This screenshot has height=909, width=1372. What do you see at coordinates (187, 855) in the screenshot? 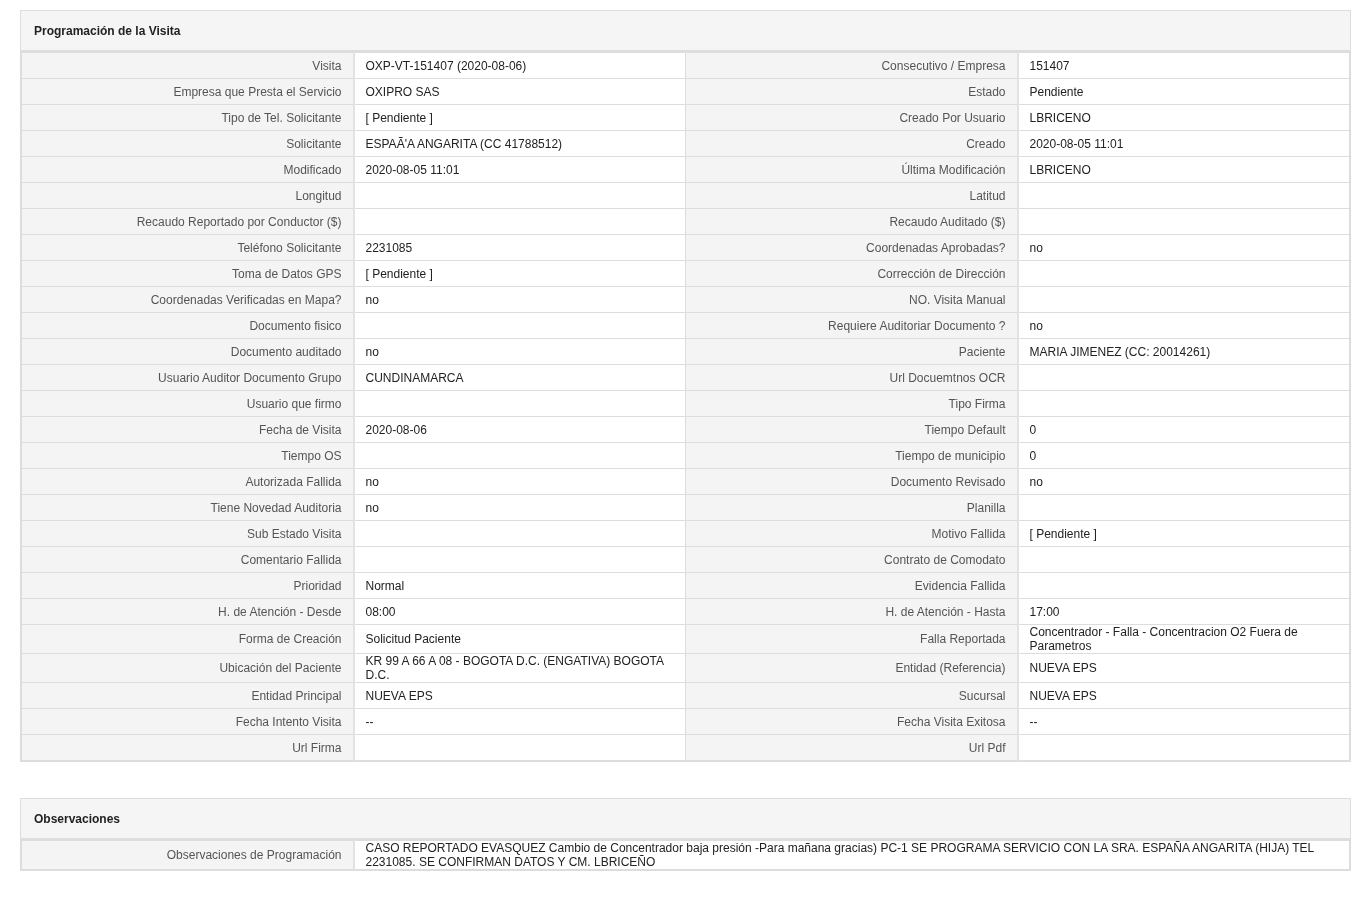
I see `field-label: Observaciones de Programación` at bounding box center [187, 855].